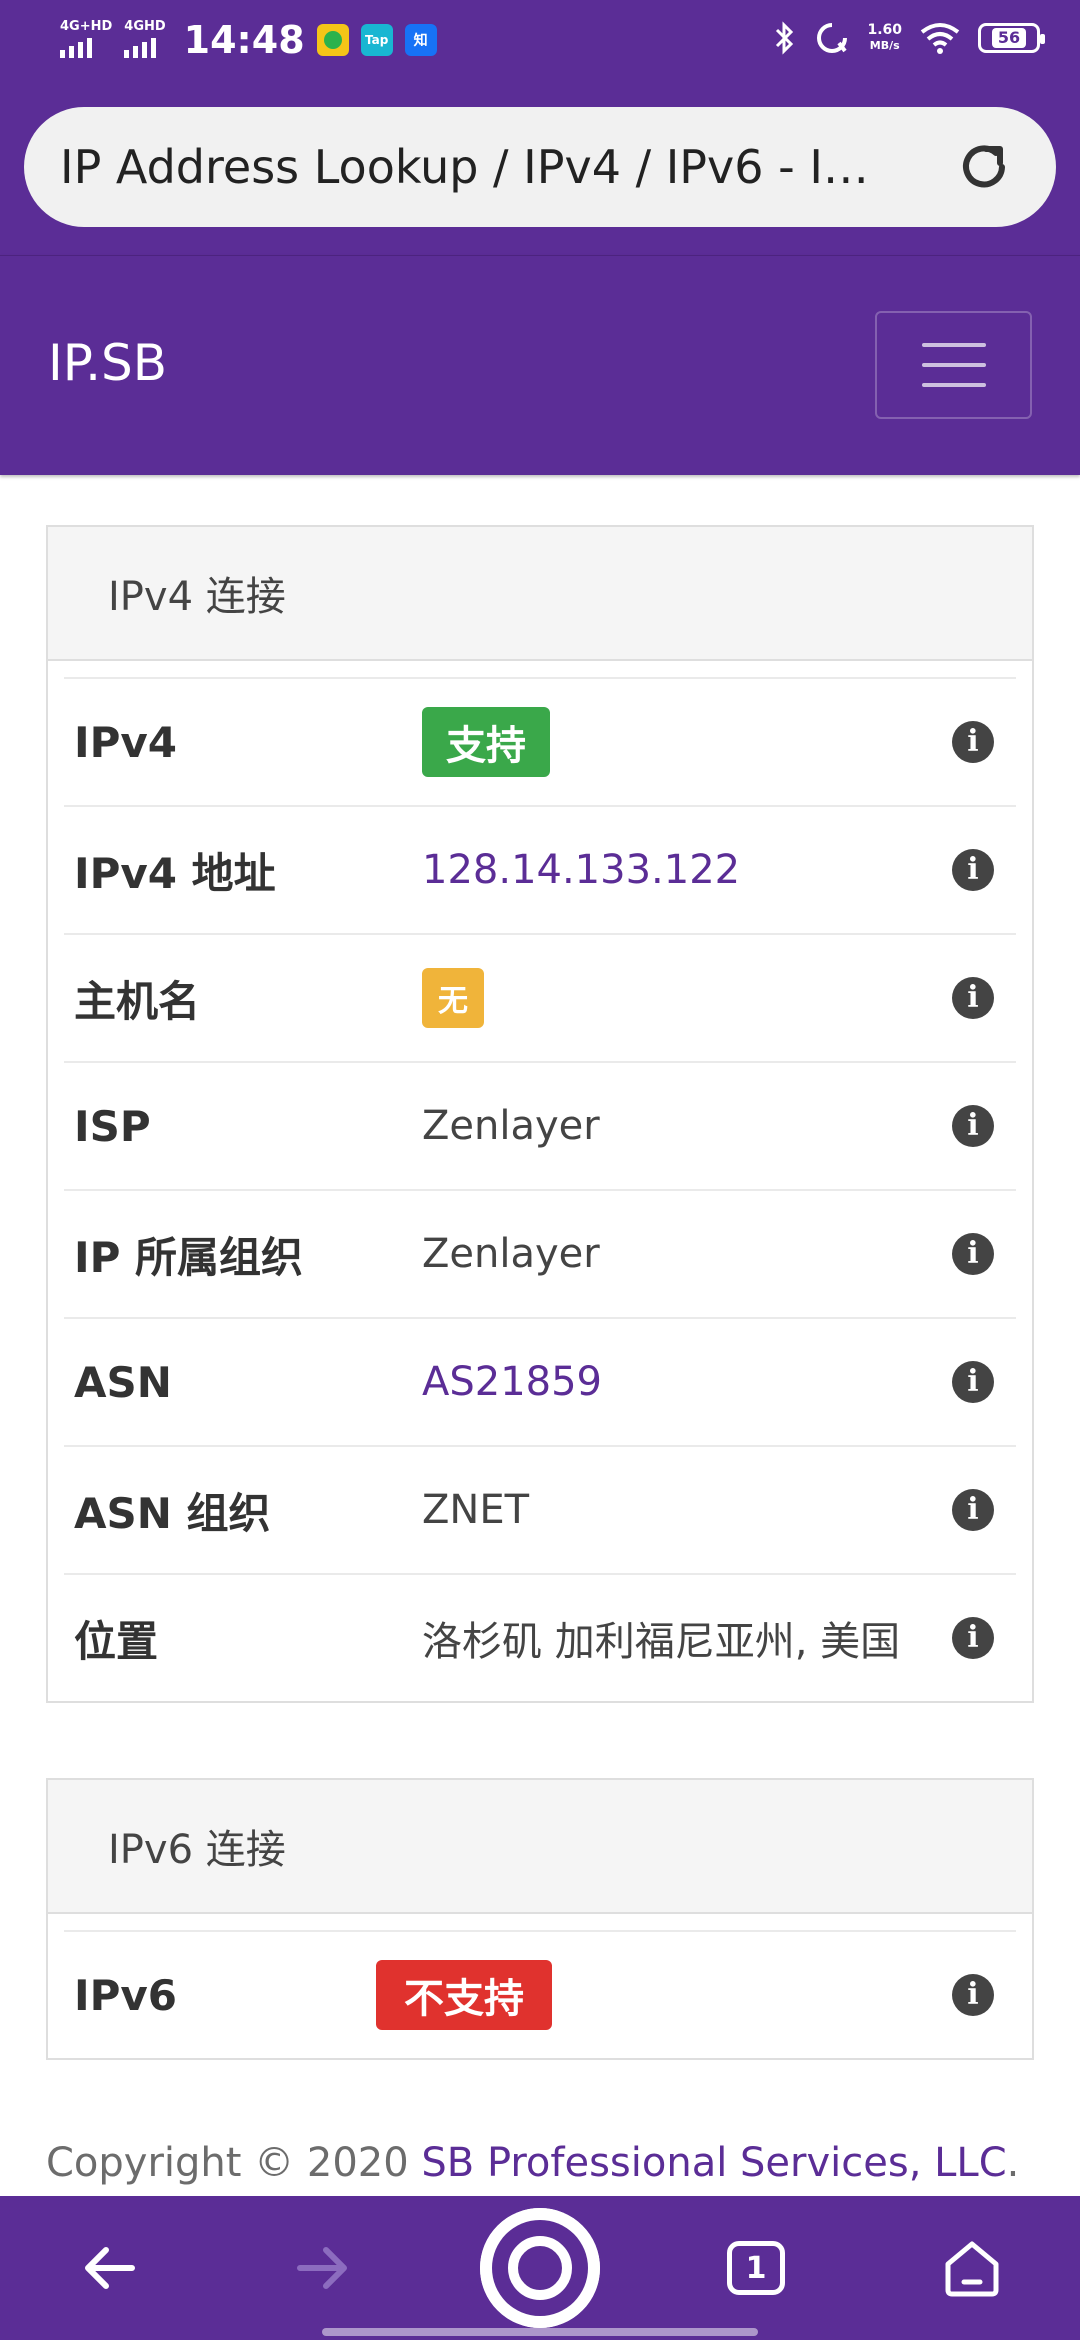 The width and height of the screenshot is (1080, 2340). What do you see at coordinates (172, 1513) in the screenshot?
I see `row-label: ASN 组织` at bounding box center [172, 1513].